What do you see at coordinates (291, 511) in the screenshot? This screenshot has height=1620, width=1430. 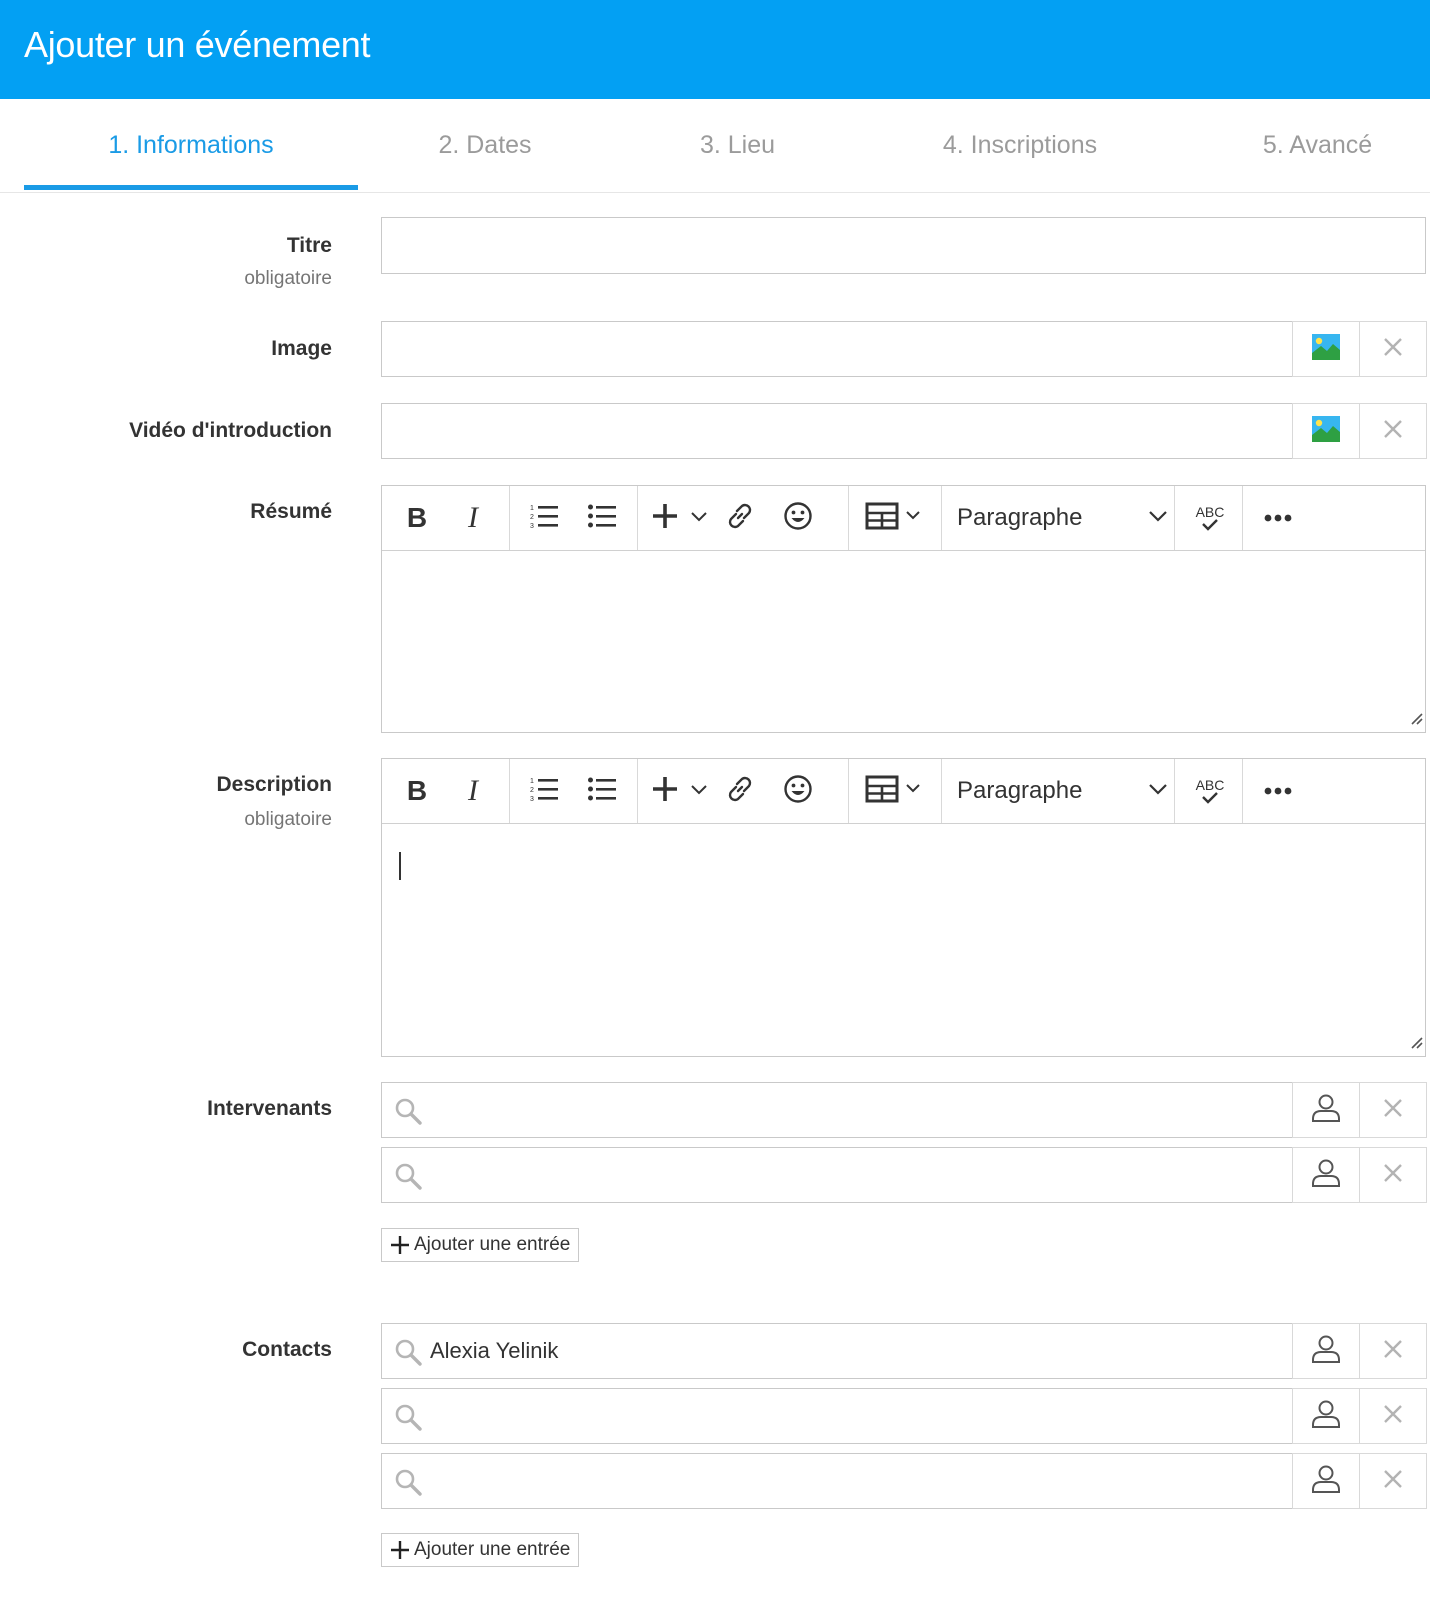 I see `resume-label: Résumé` at bounding box center [291, 511].